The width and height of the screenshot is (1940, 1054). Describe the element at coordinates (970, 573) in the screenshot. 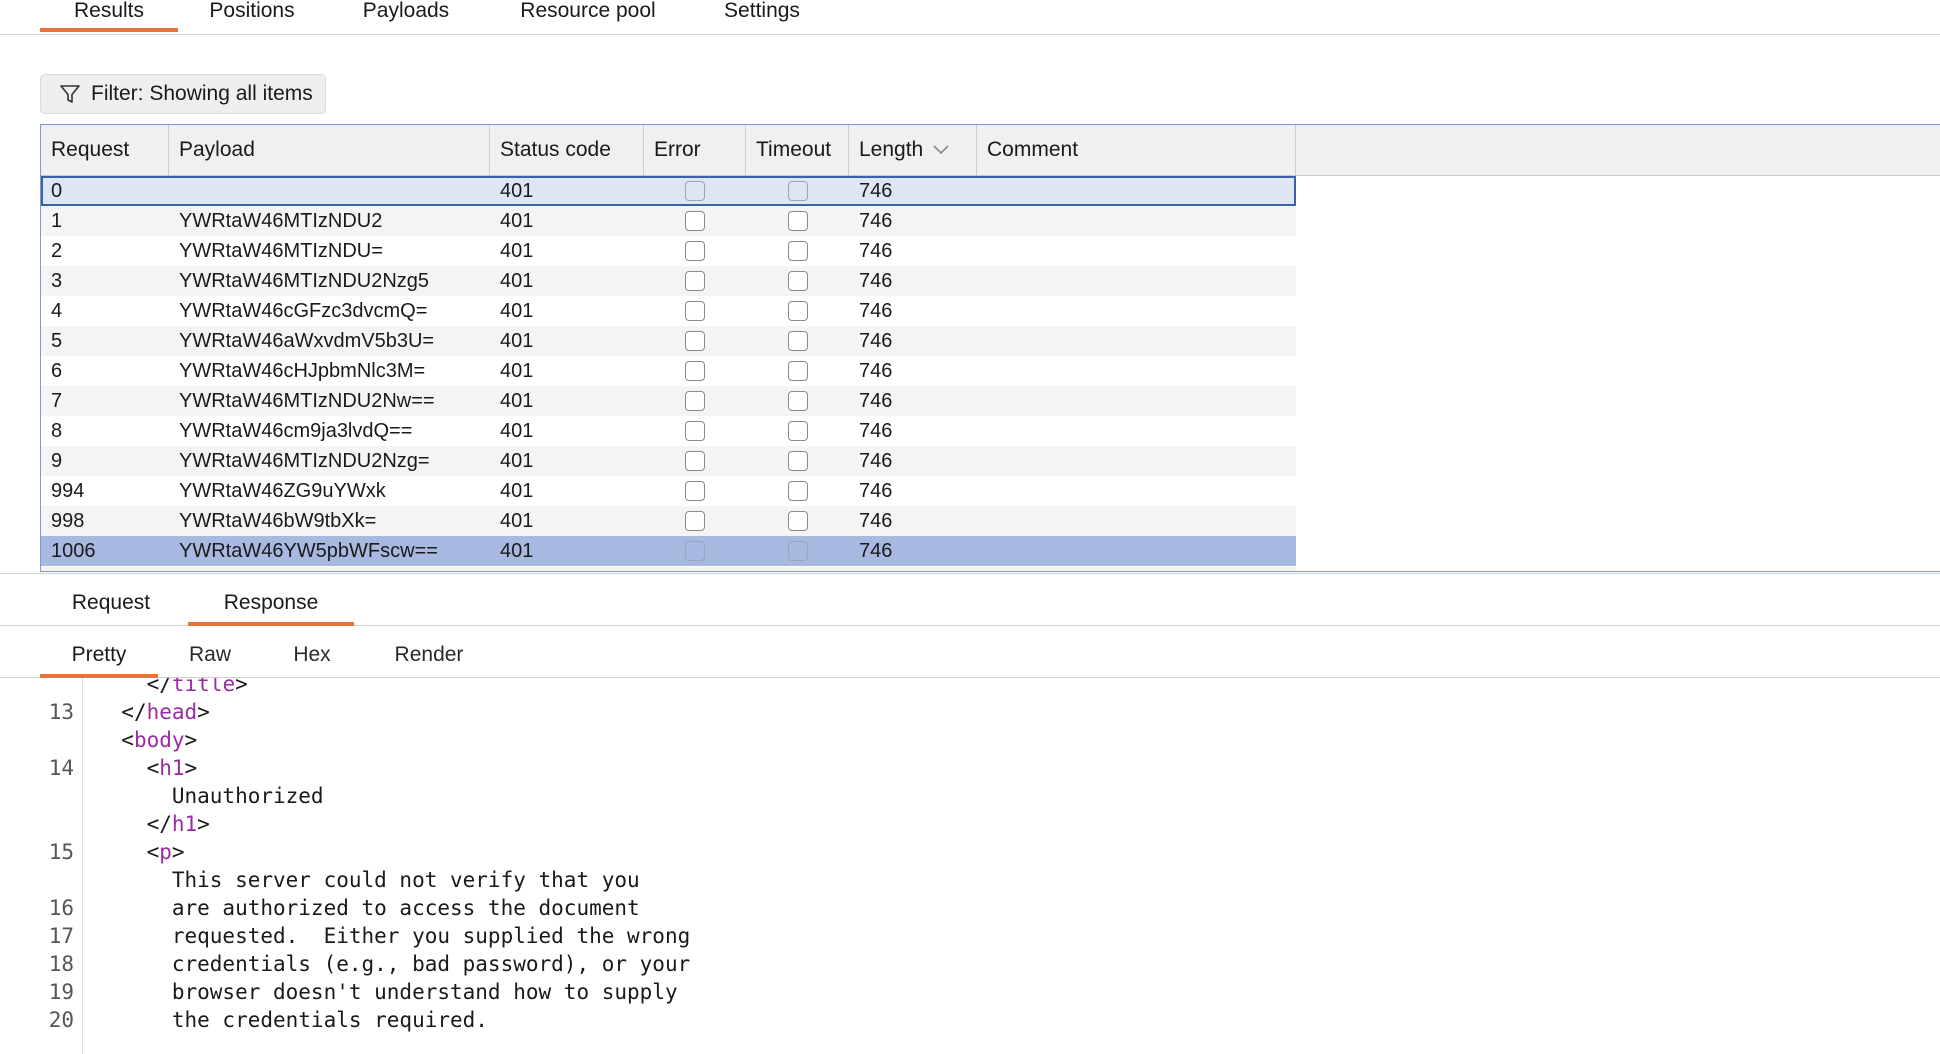

I see `split-divider` at that location.